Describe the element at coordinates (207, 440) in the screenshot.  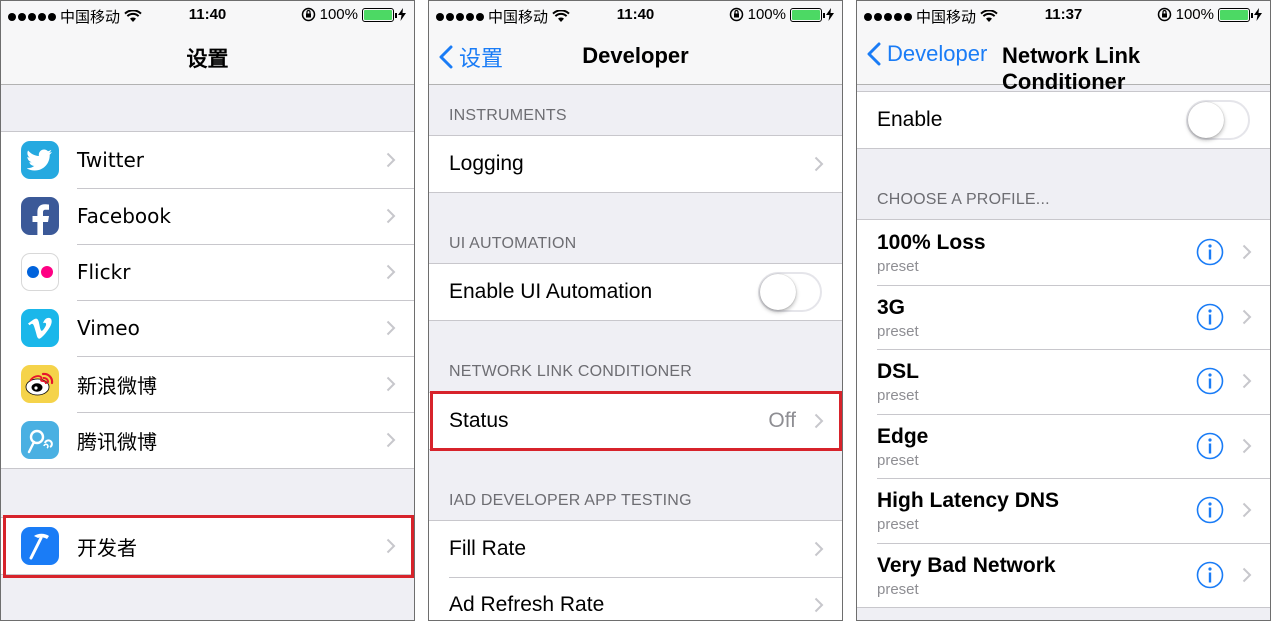
I see `settings-row-tencent-weibo: 腾讯微博` at that location.